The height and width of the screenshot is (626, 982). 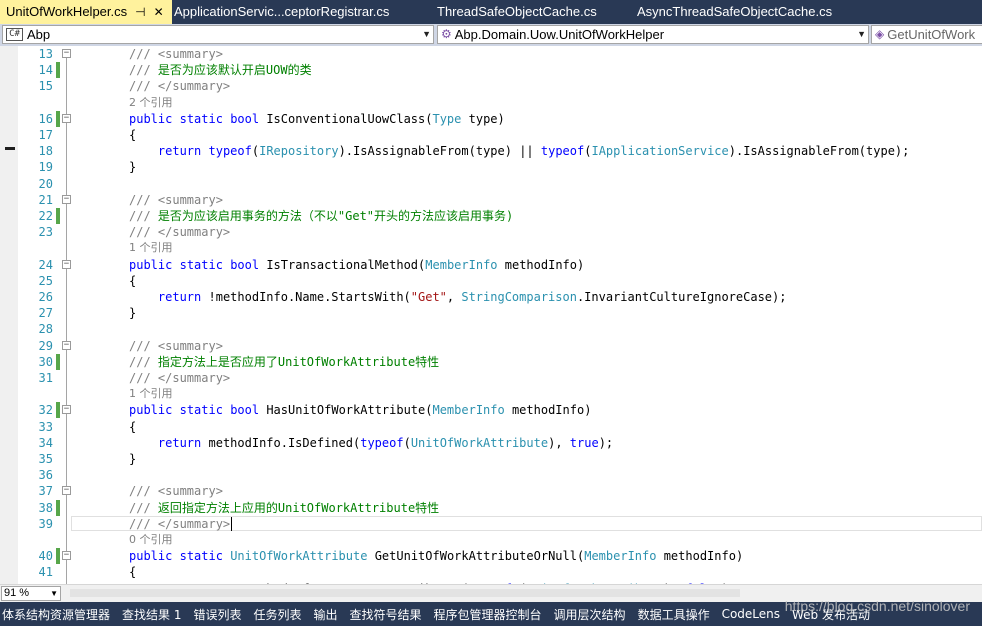 I want to click on tool-window-tab: 查找结果 1, so click(x=151, y=614).